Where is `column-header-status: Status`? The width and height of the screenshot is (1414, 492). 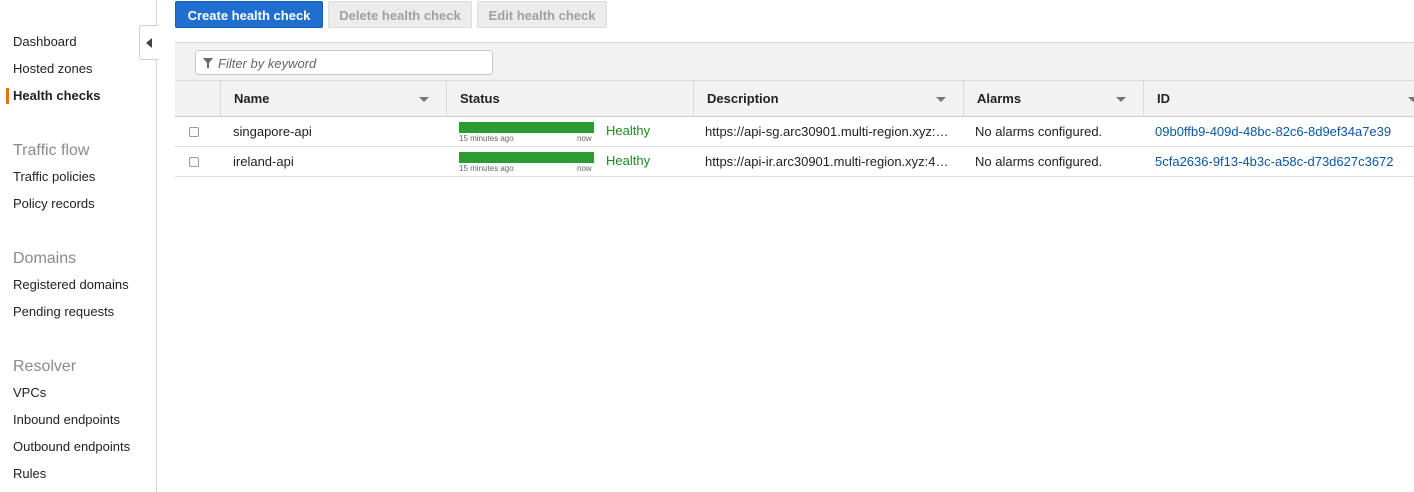
column-header-status: Status is located at coordinates (569, 99).